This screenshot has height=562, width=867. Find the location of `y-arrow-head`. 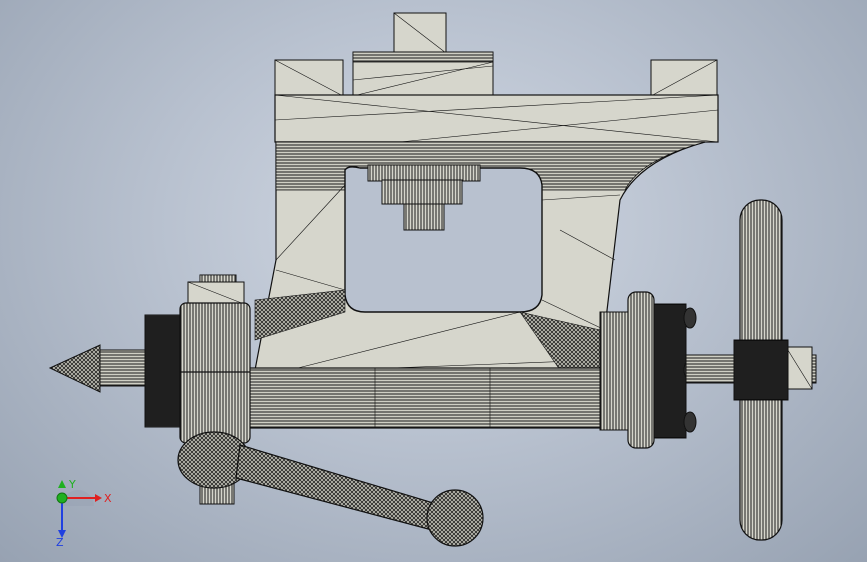

y-arrow-head is located at coordinates (62, 484).